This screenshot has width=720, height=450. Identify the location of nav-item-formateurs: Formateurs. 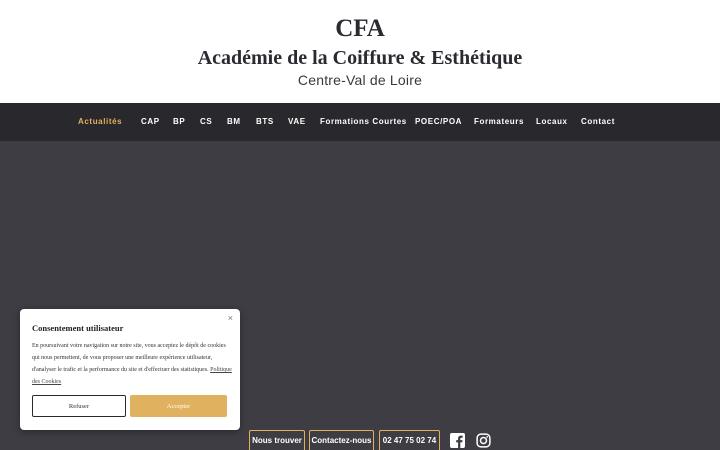
(499, 122).